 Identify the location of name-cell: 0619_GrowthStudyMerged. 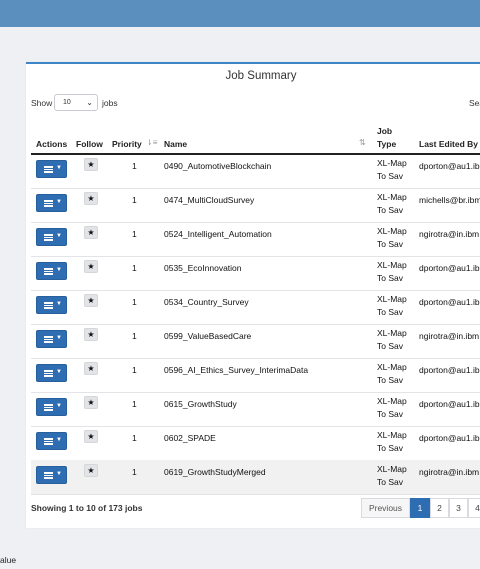
(215, 472).